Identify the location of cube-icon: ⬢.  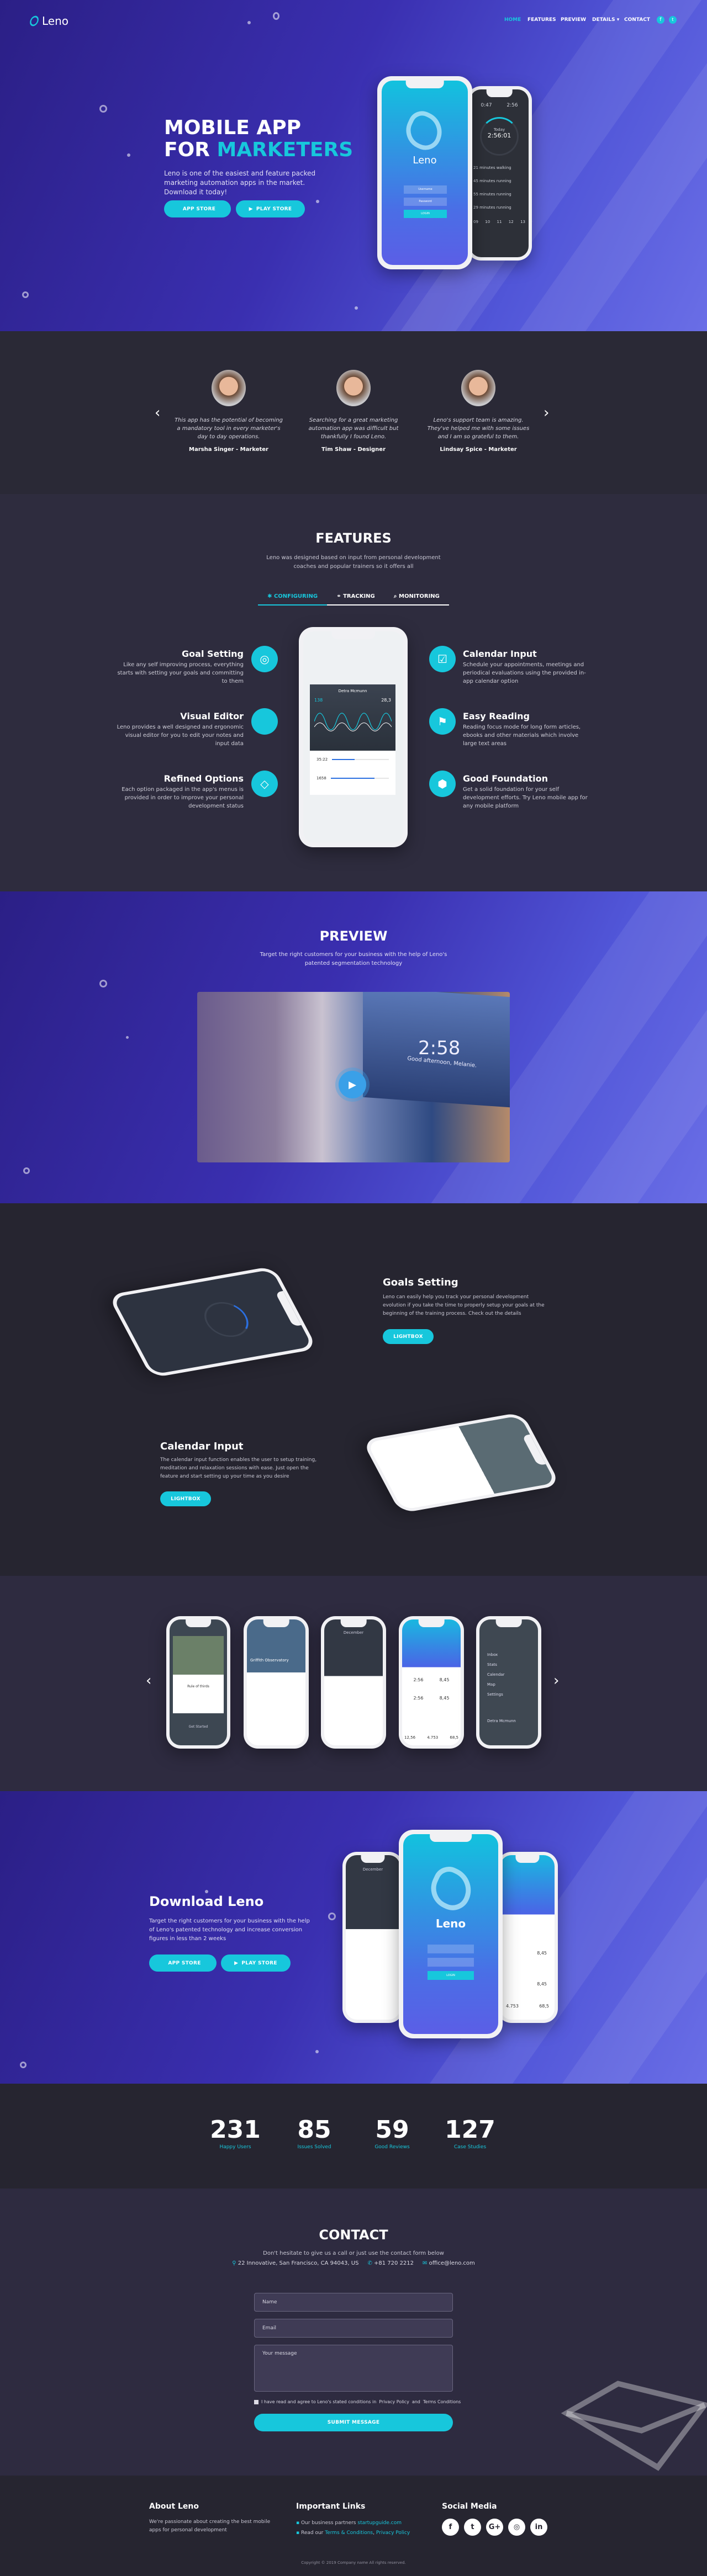
(442, 784).